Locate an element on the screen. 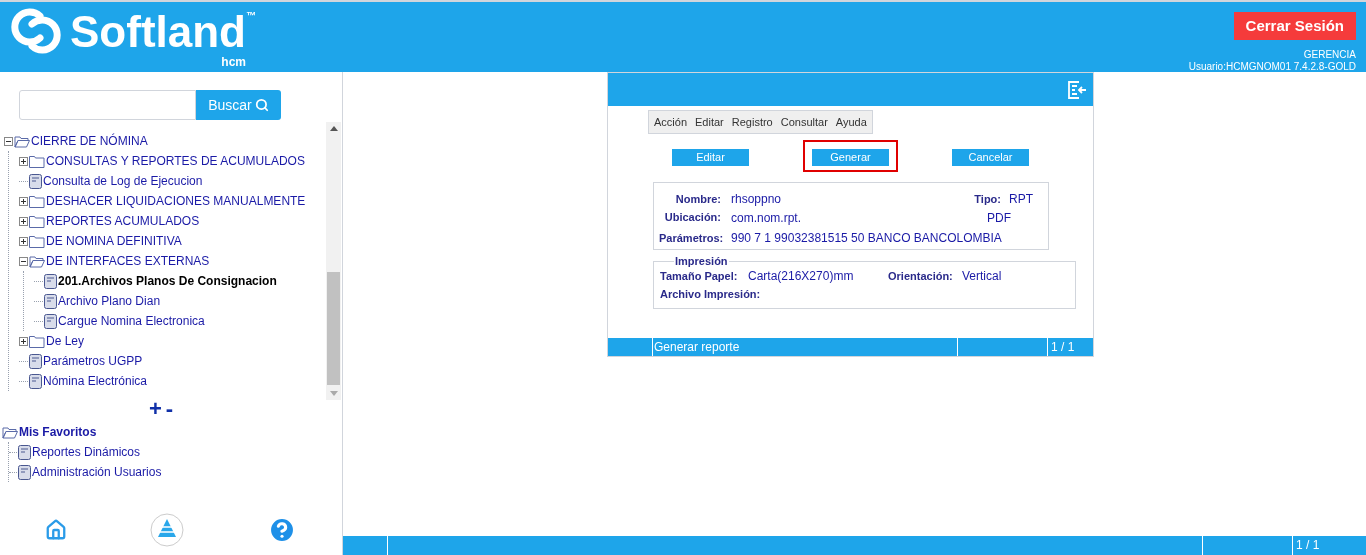 This screenshot has width=1366, height=555. tree-item: Archivo Plano Dian is located at coordinates (109, 301).